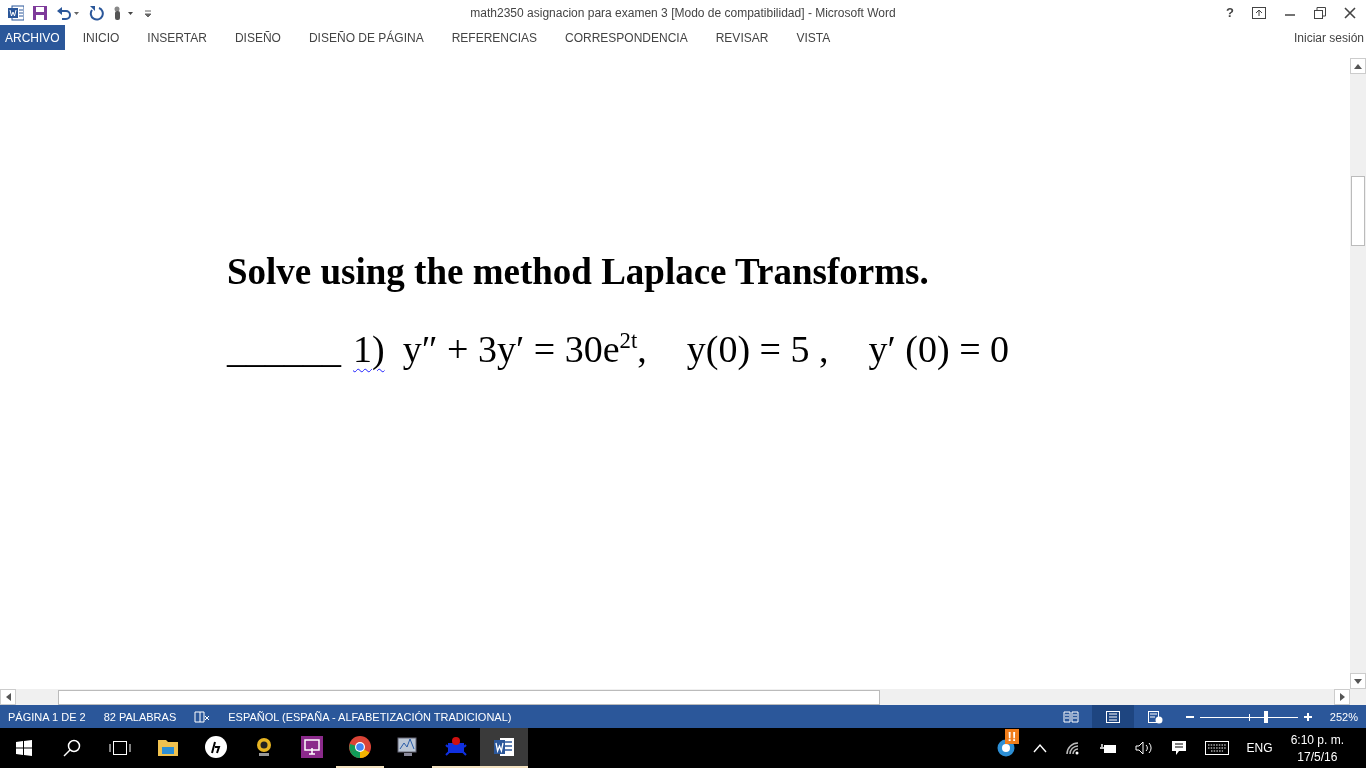  Describe the element at coordinates (369, 349) in the screenshot. I see `problem-number: 1)` at that location.